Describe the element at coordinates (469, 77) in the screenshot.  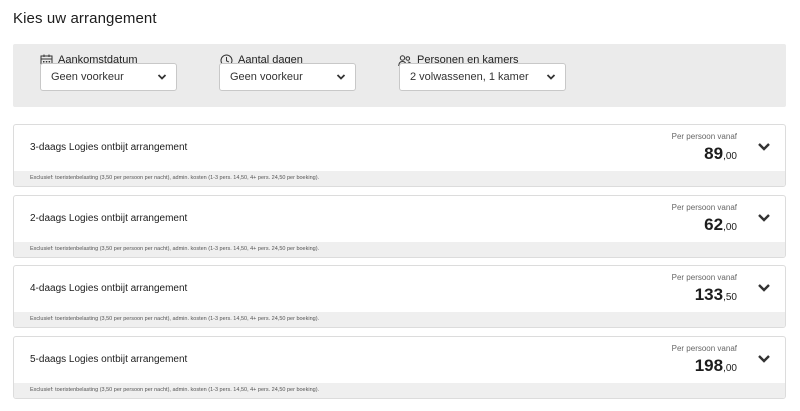
I see `persons-value: 2 volwassenen, 1 kamer` at that location.